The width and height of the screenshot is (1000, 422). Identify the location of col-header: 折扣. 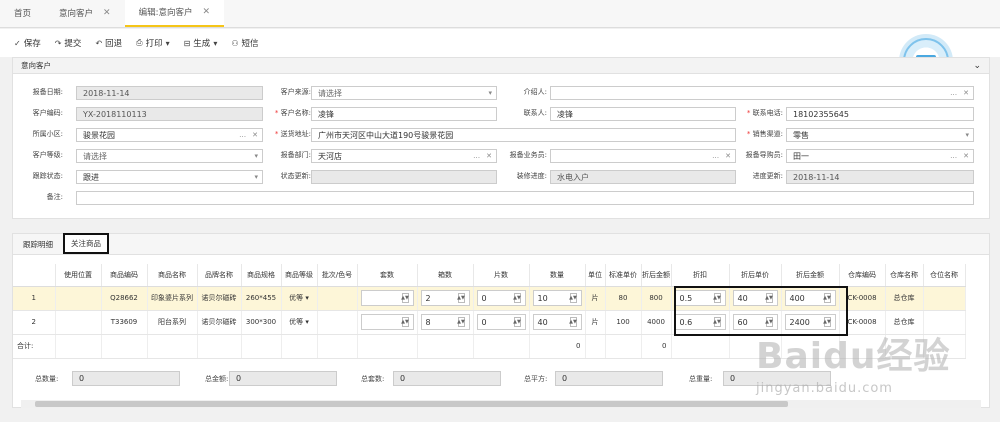
(700, 275).